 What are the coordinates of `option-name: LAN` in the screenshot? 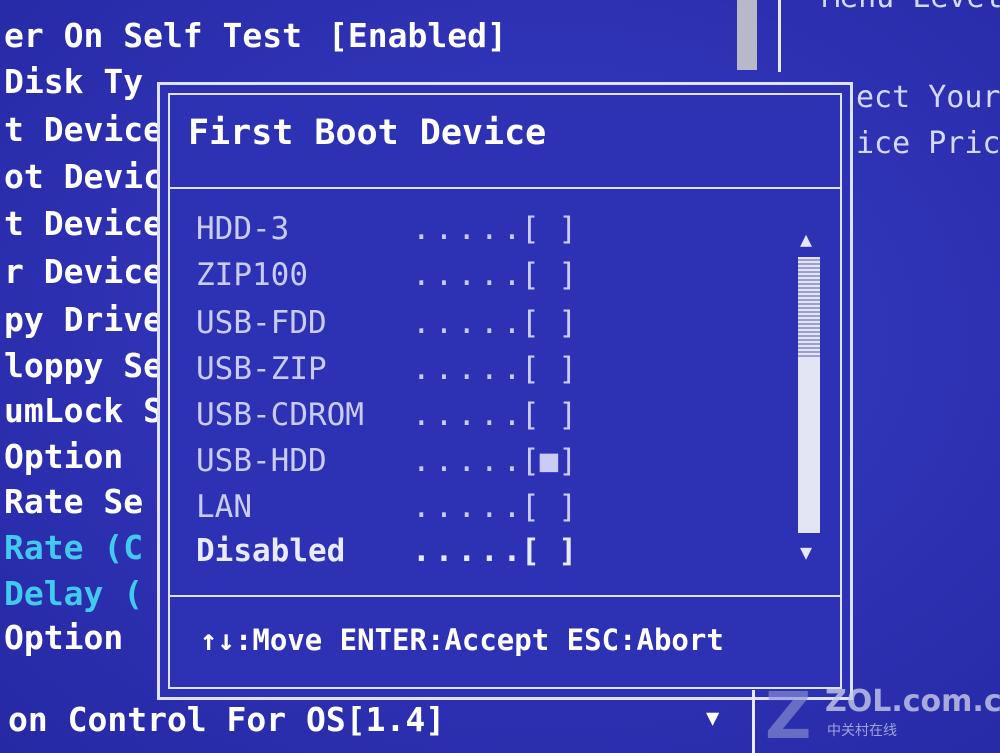 It's located at (224, 507).